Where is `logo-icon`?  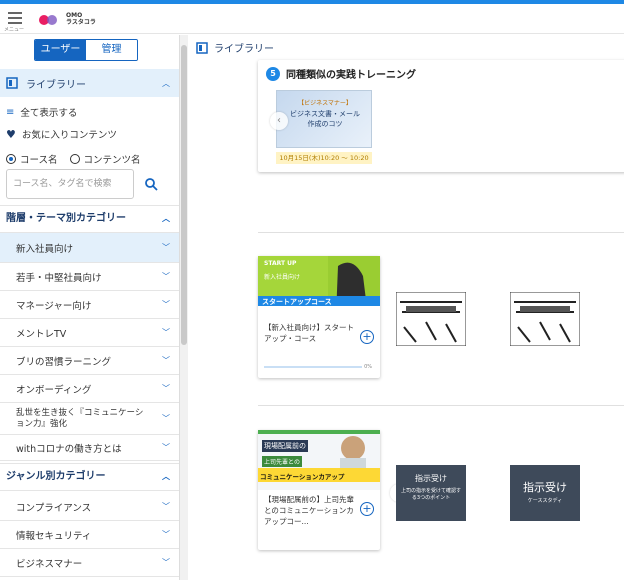
logo-icon is located at coordinates (48, 20).